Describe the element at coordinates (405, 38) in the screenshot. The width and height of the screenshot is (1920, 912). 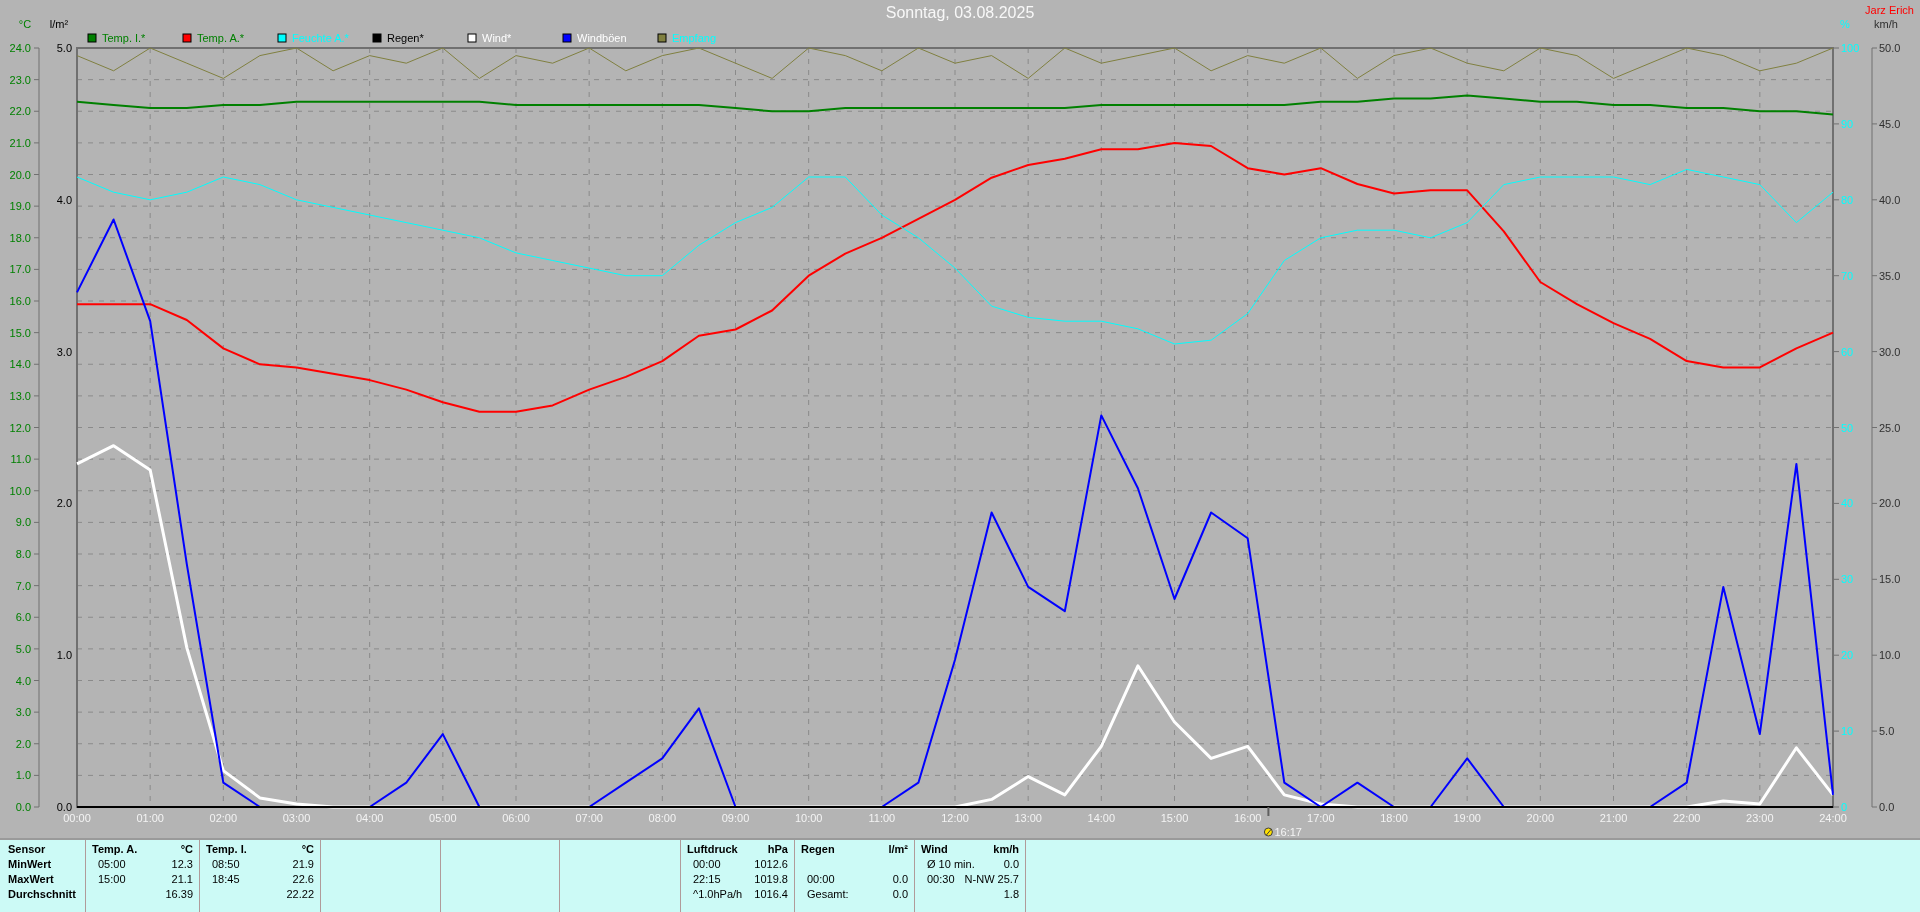
I see `legend-label: Regen*` at that location.